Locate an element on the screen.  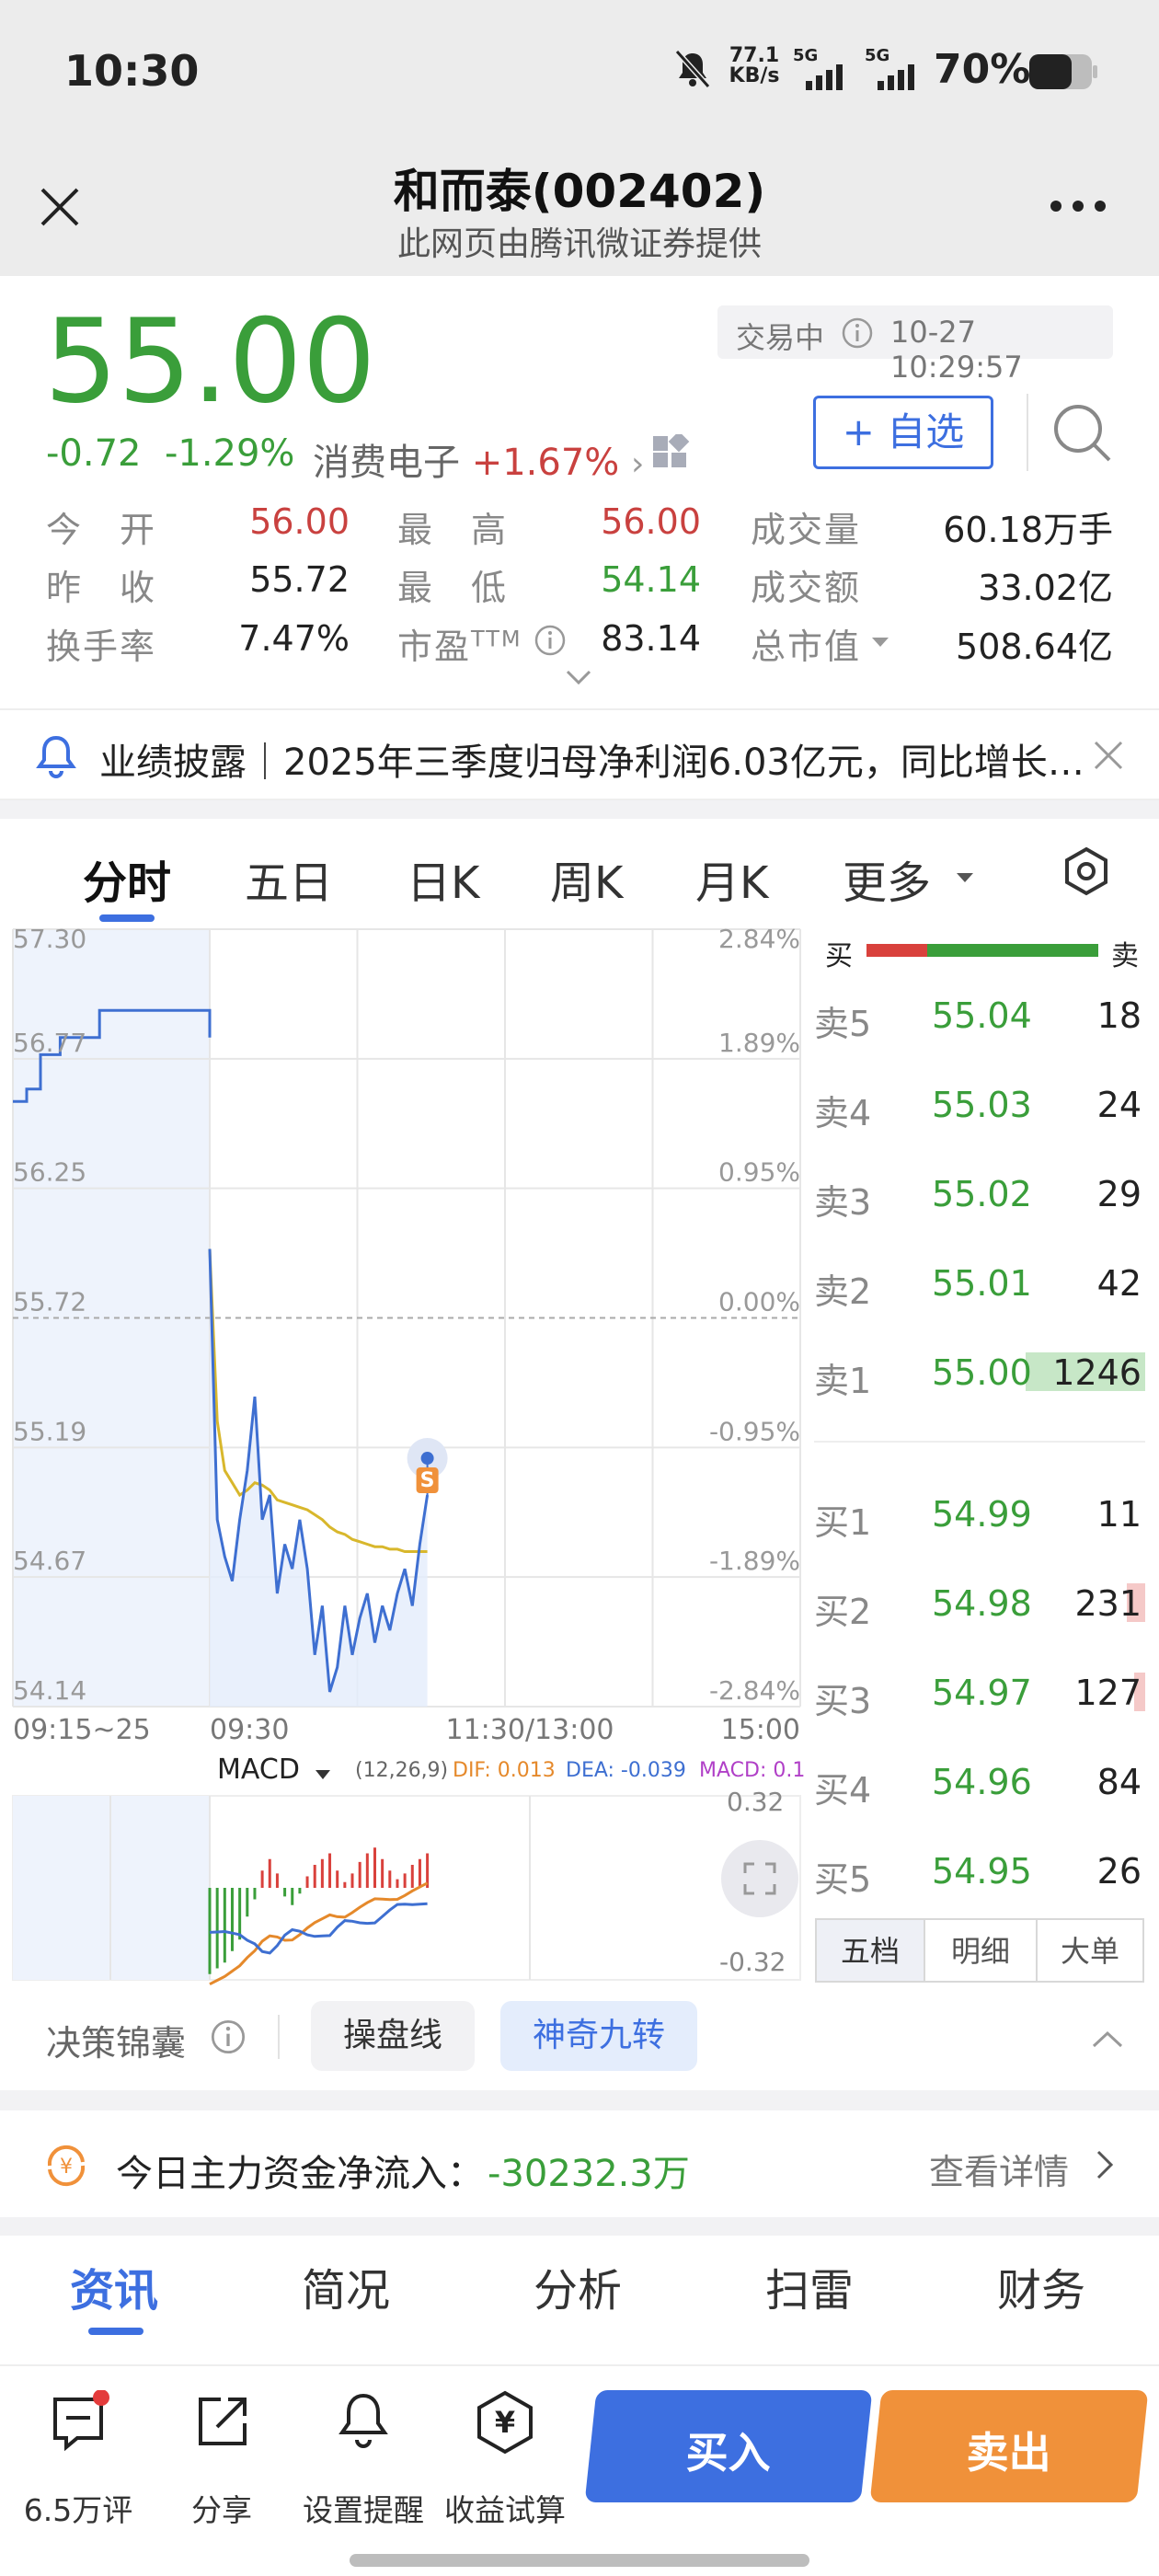
y-price-tick: 54.14 is located at coordinates (49, 1690).